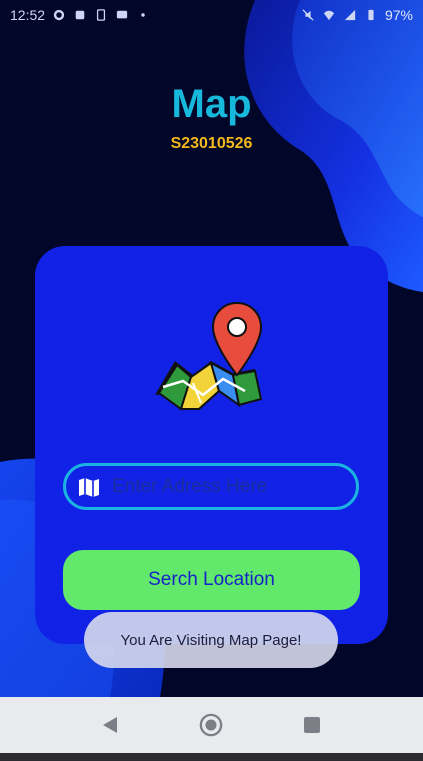 The image size is (423, 761). What do you see at coordinates (28, 15) in the screenshot?
I see `status-time: 12:52` at bounding box center [28, 15].